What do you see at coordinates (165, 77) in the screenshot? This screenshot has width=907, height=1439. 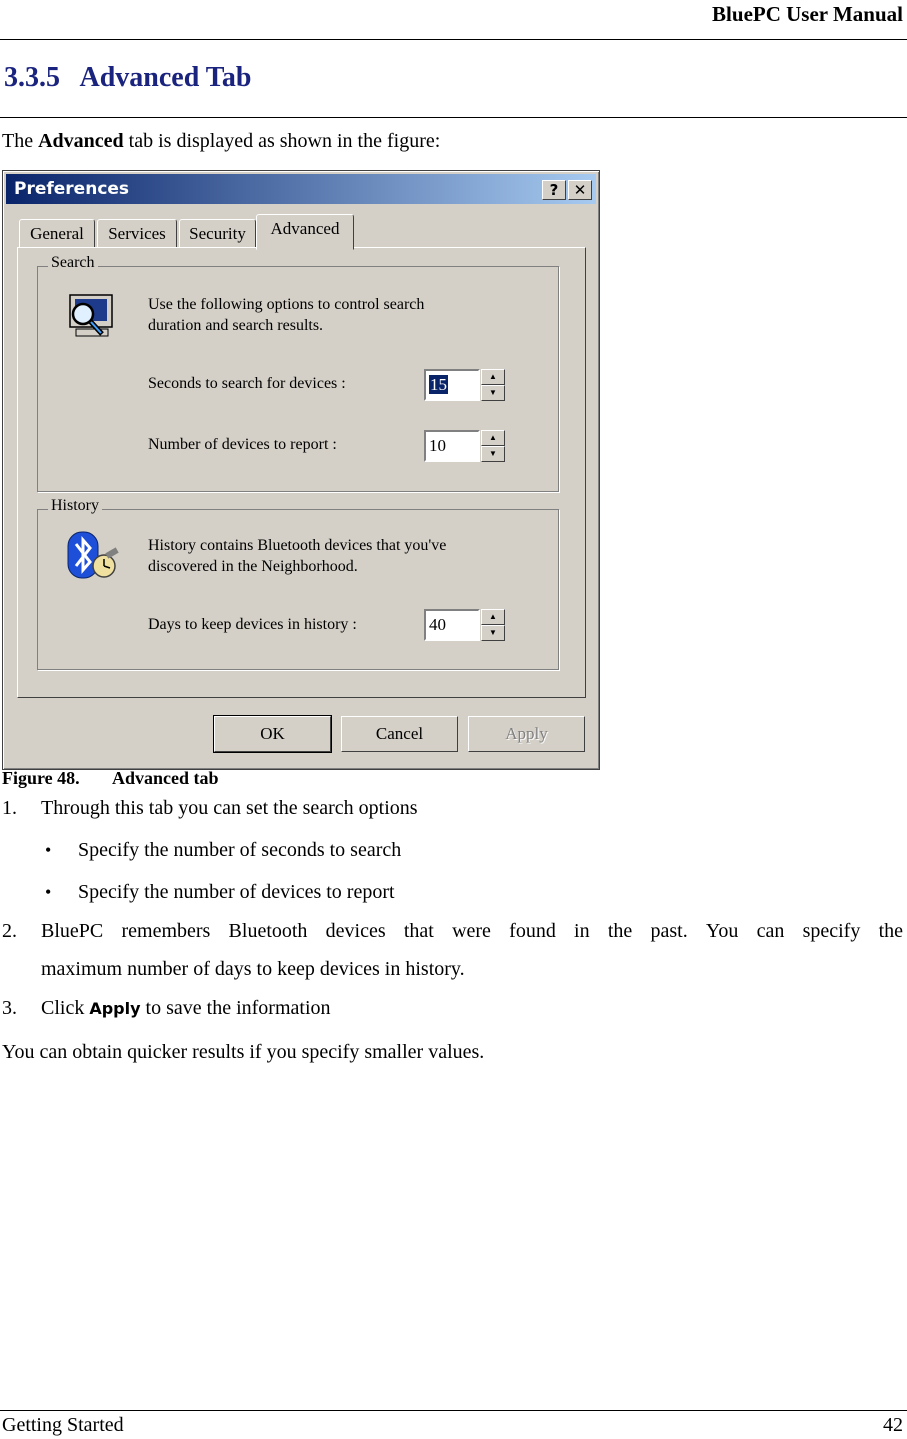 I see `section-title: Advanced Tab` at bounding box center [165, 77].